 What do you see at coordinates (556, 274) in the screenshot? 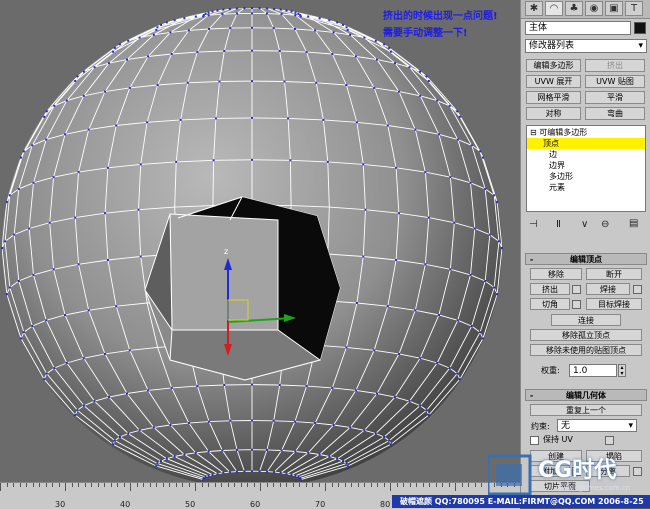
I see `remove-button: 移除` at bounding box center [556, 274].